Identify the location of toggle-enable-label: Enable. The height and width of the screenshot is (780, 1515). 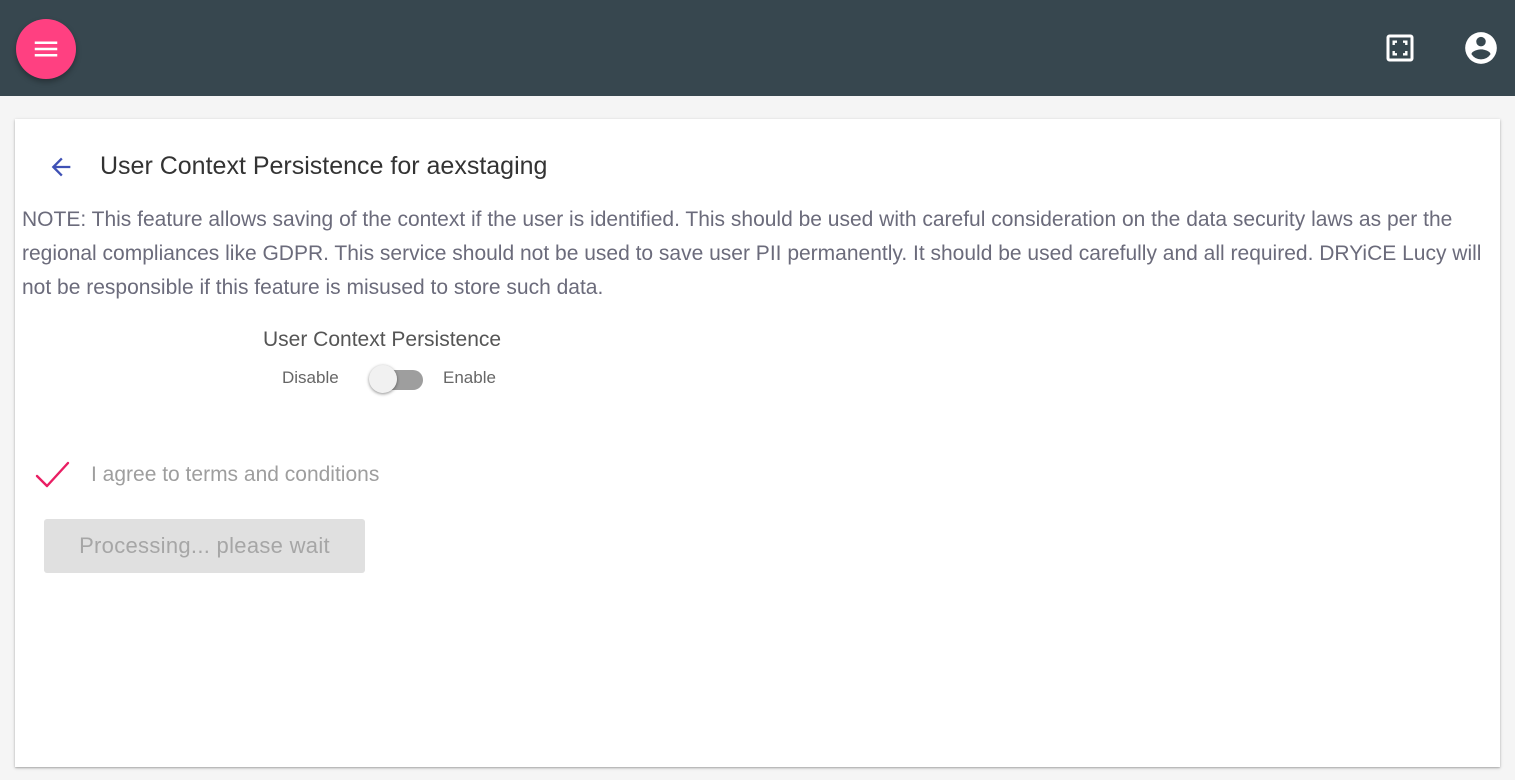
(469, 377).